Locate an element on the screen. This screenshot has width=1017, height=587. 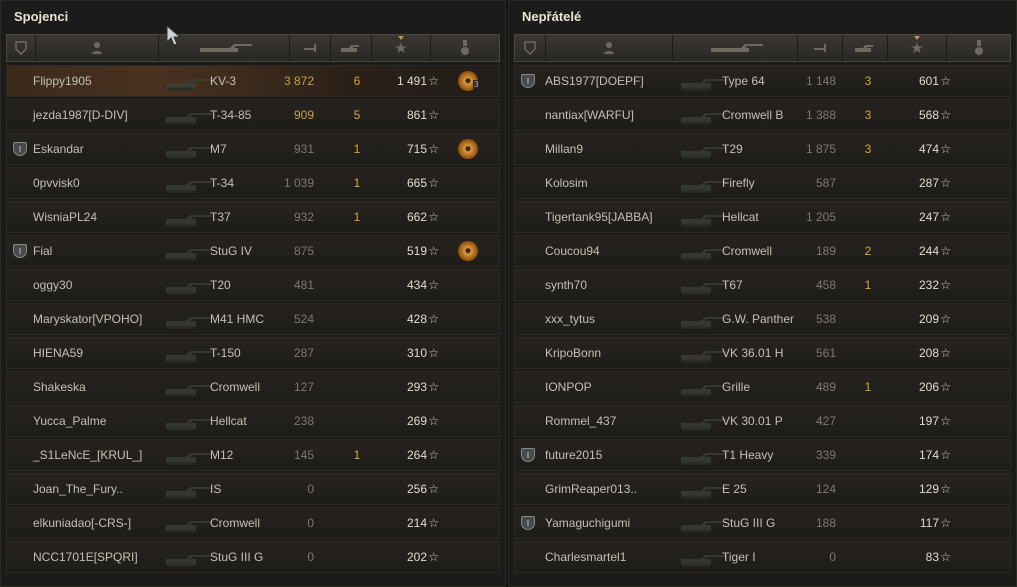
damage-value: 458 is located at coordinates (825, 285).